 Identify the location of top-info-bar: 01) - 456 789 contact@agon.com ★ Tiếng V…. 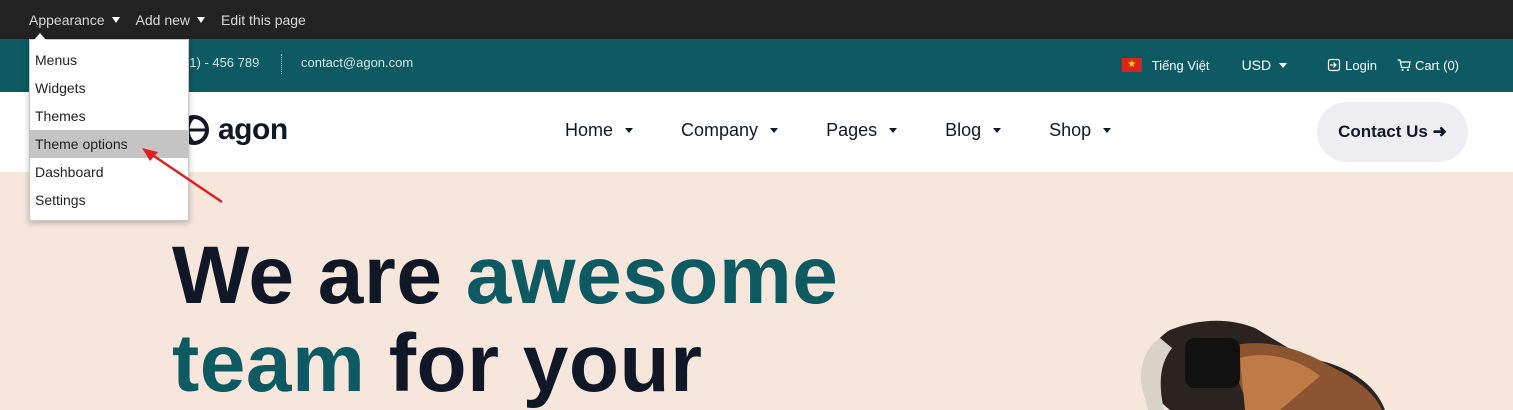
(756, 65).